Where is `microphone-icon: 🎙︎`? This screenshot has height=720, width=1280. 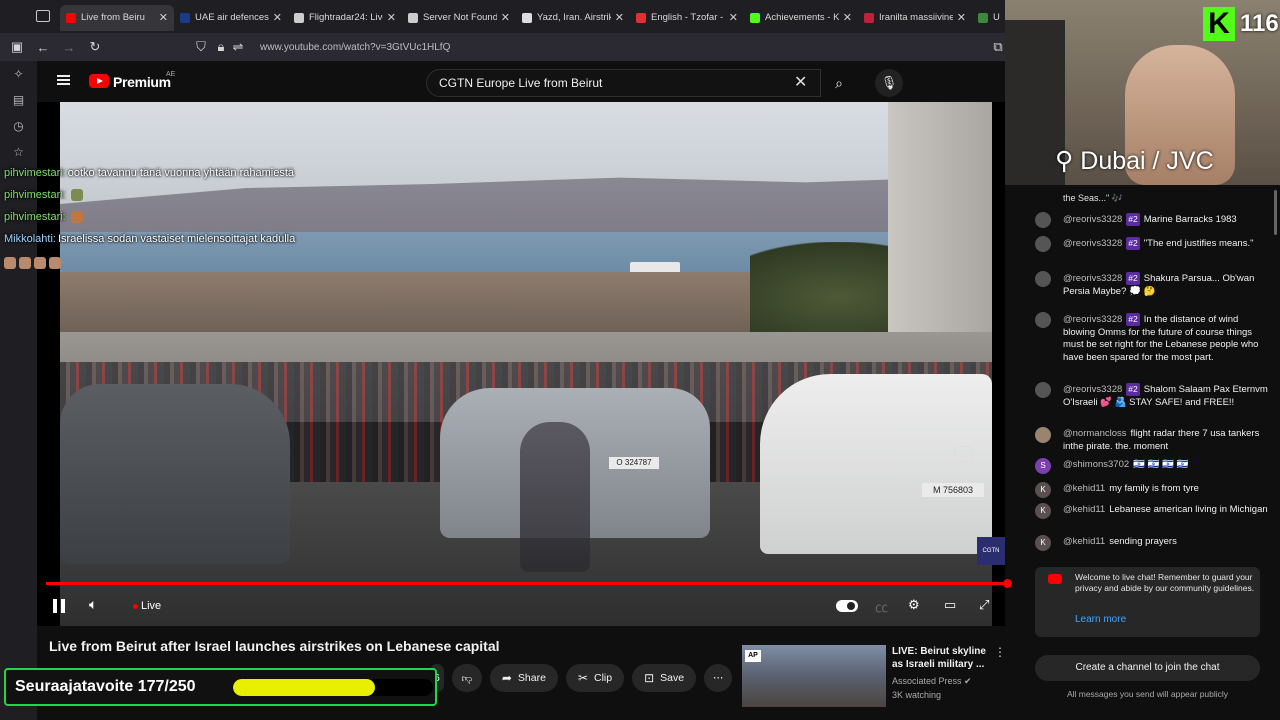 microphone-icon: 🎙︎ is located at coordinates (889, 83).